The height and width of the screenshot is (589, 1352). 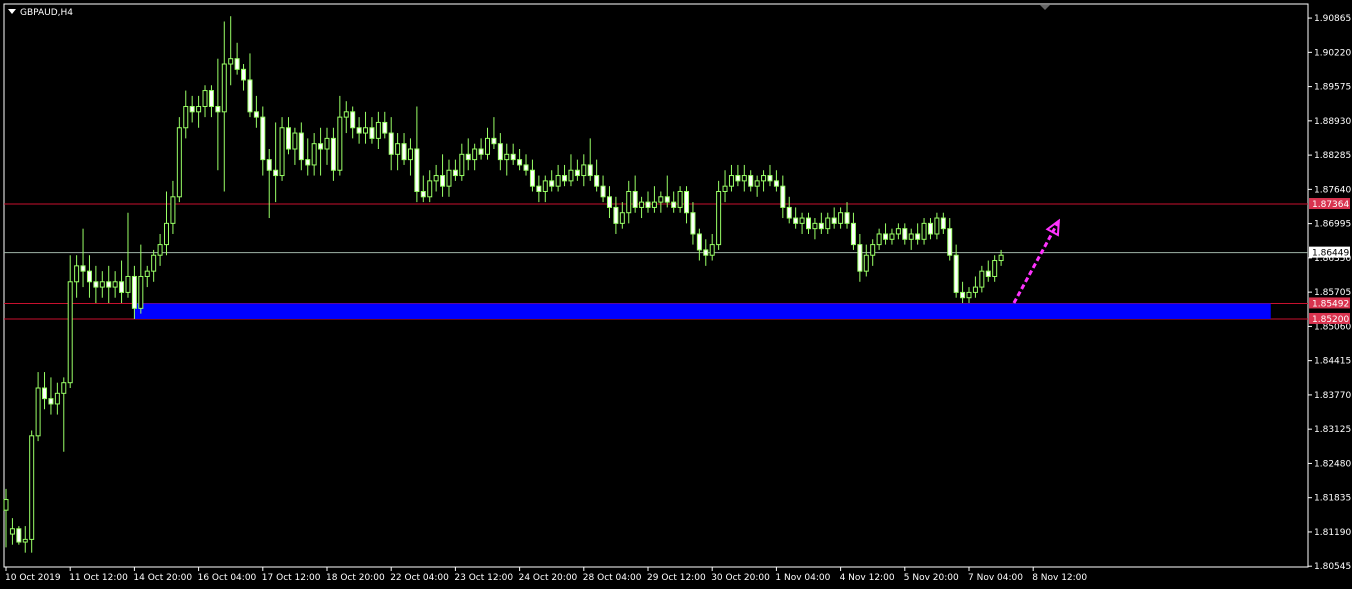 What do you see at coordinates (1330, 304) in the screenshot?
I see `price-tag-label: 1.85492` at bounding box center [1330, 304].